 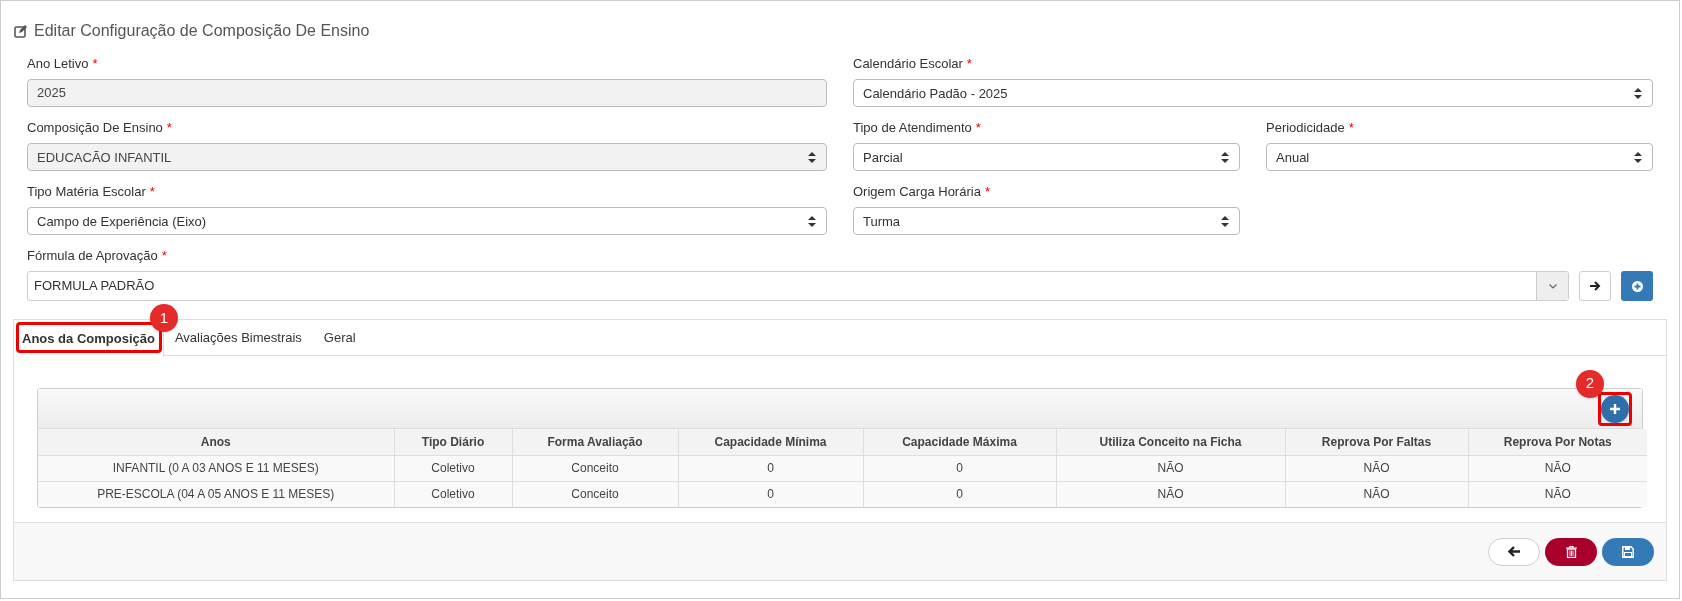 I want to click on field-label: Tipo Matéria Escolar, so click(x=86, y=192).